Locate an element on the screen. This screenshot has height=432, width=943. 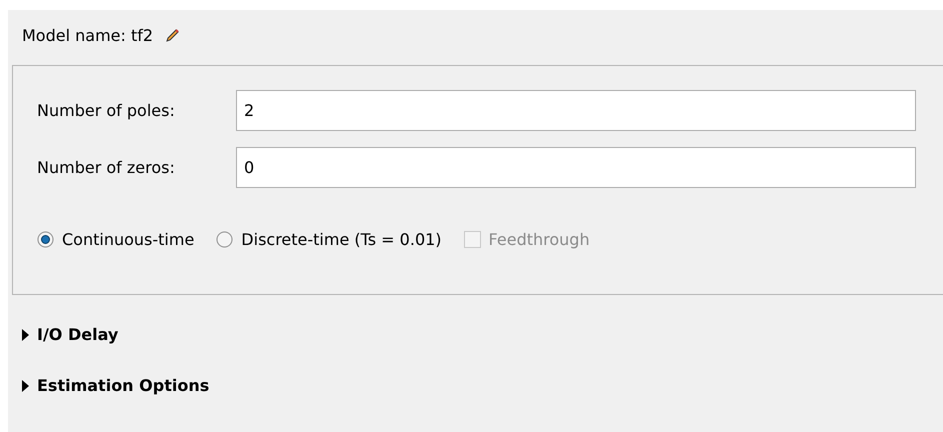
section-toggle: I/O Delay is located at coordinates (482, 334).